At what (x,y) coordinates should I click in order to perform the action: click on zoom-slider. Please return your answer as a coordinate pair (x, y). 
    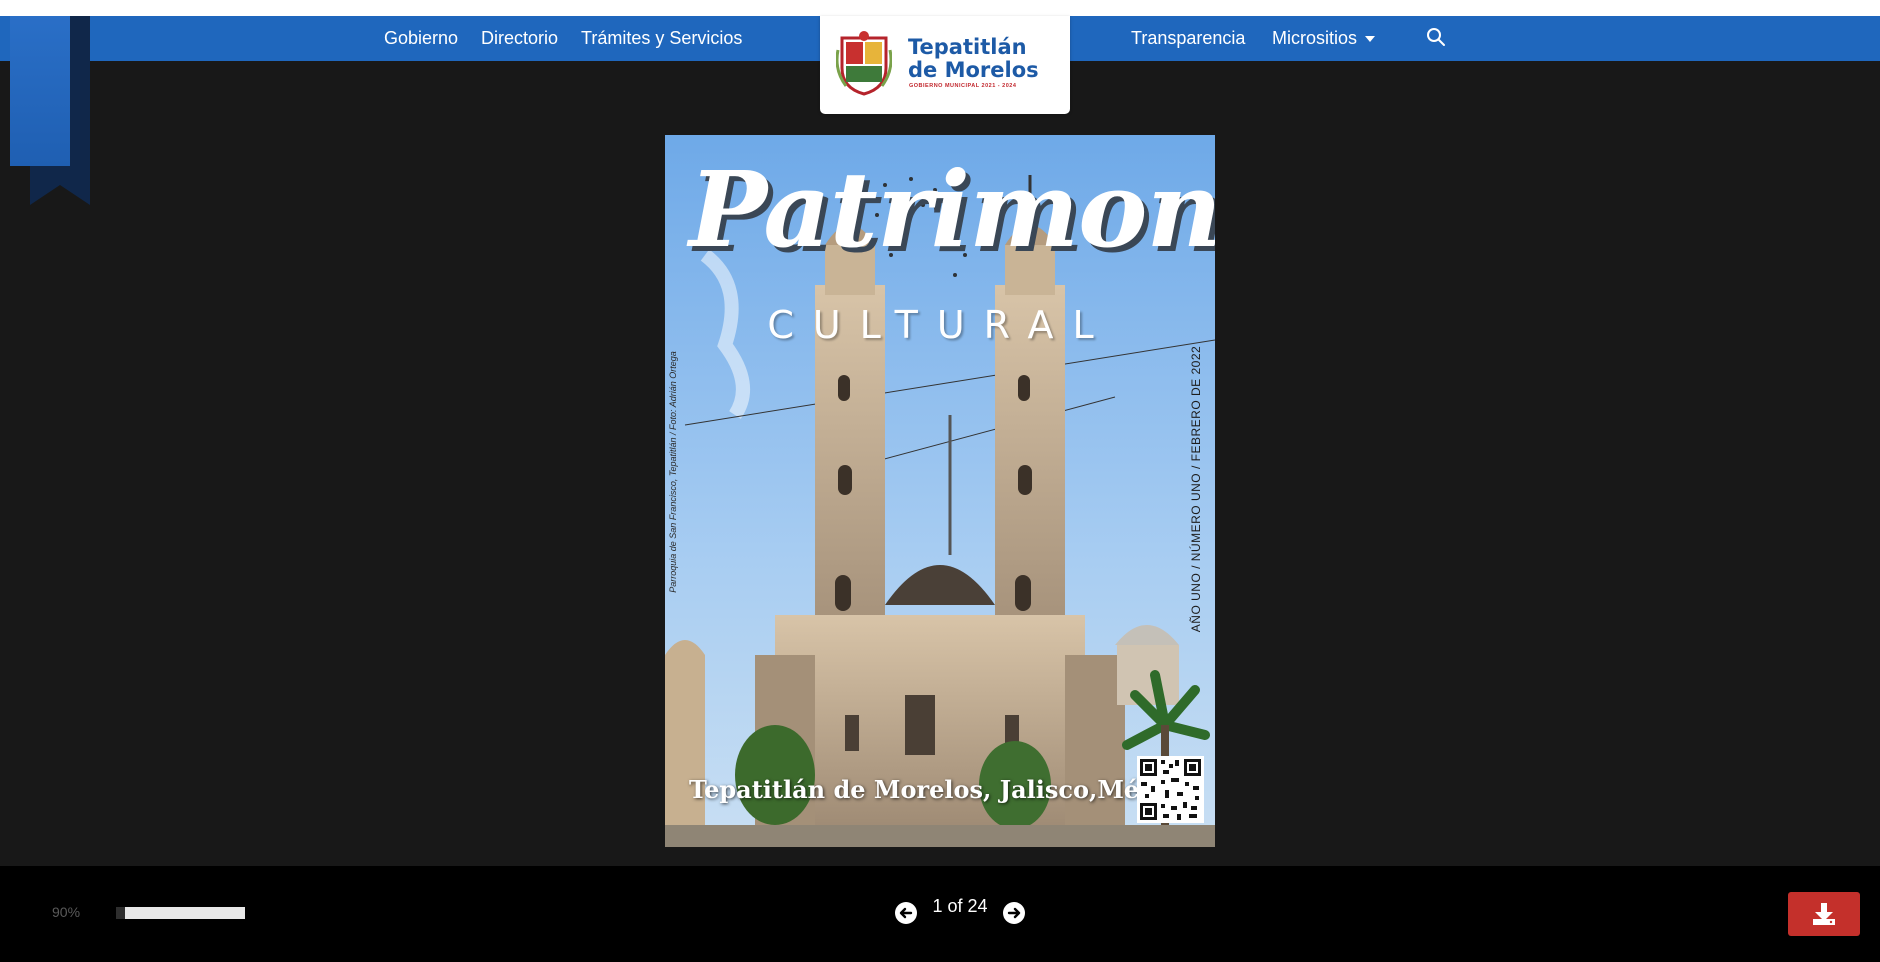
    Looking at the image, I should click on (180, 913).